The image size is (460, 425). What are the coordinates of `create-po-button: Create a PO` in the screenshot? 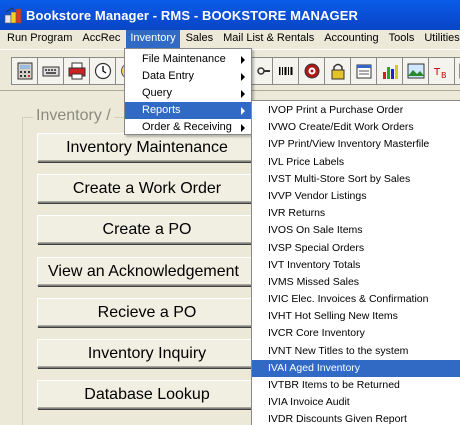 It's located at (147, 229).